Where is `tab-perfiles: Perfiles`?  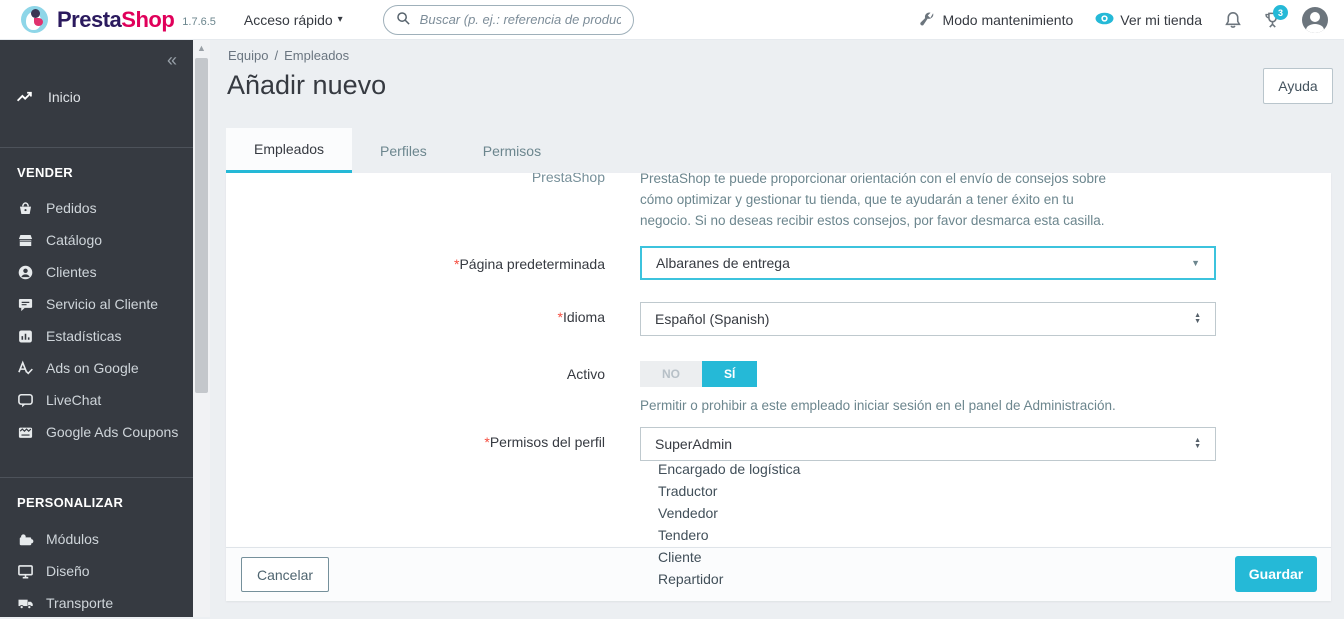 tab-perfiles: Perfiles is located at coordinates (403, 150).